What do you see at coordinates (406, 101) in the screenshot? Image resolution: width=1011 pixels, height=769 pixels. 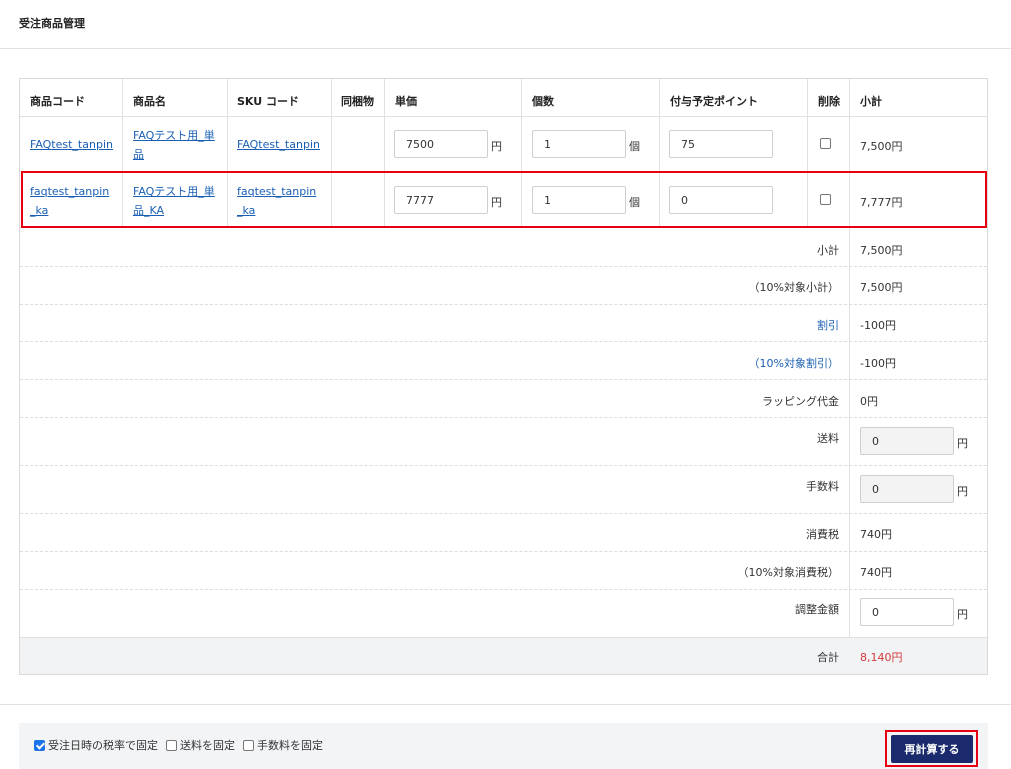 I see `column-header-price: 単価` at bounding box center [406, 101].